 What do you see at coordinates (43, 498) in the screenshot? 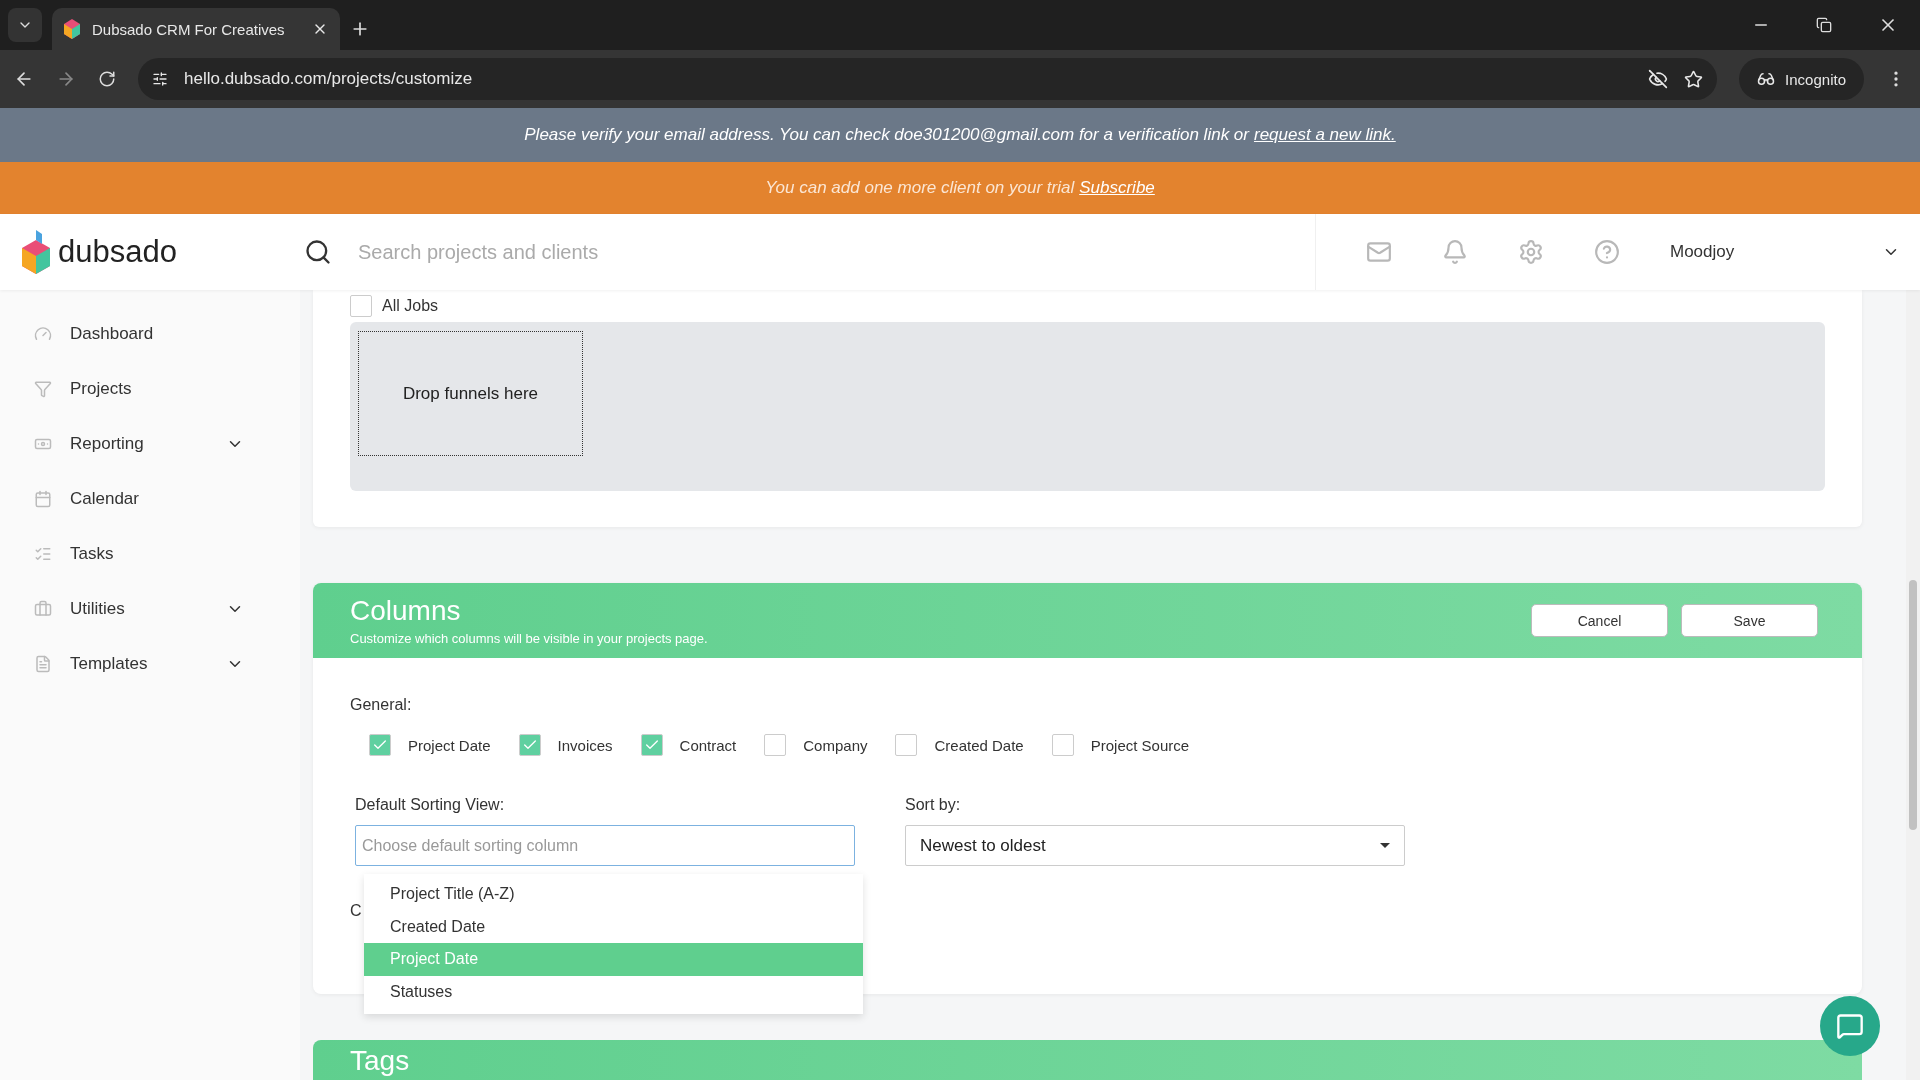
I see `calendar-icon` at bounding box center [43, 498].